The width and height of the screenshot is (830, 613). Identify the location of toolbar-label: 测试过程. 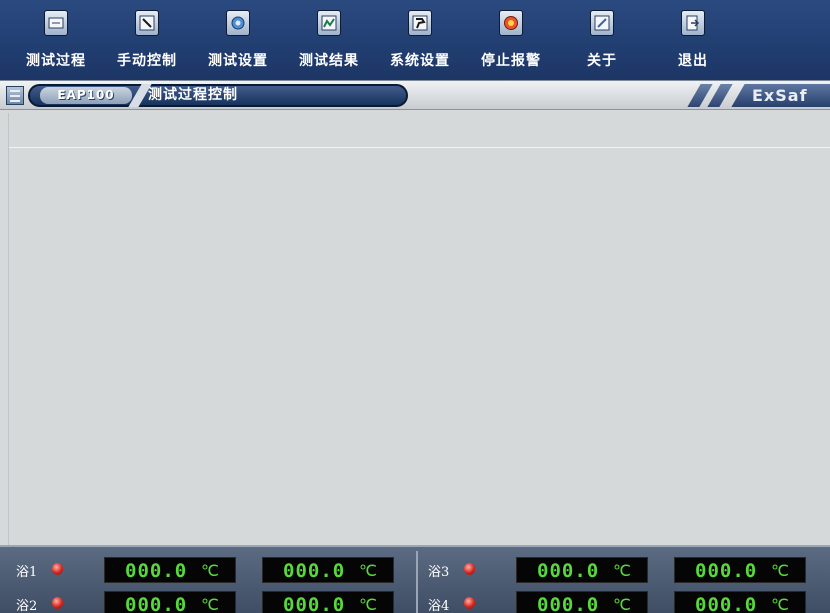
(56, 61).